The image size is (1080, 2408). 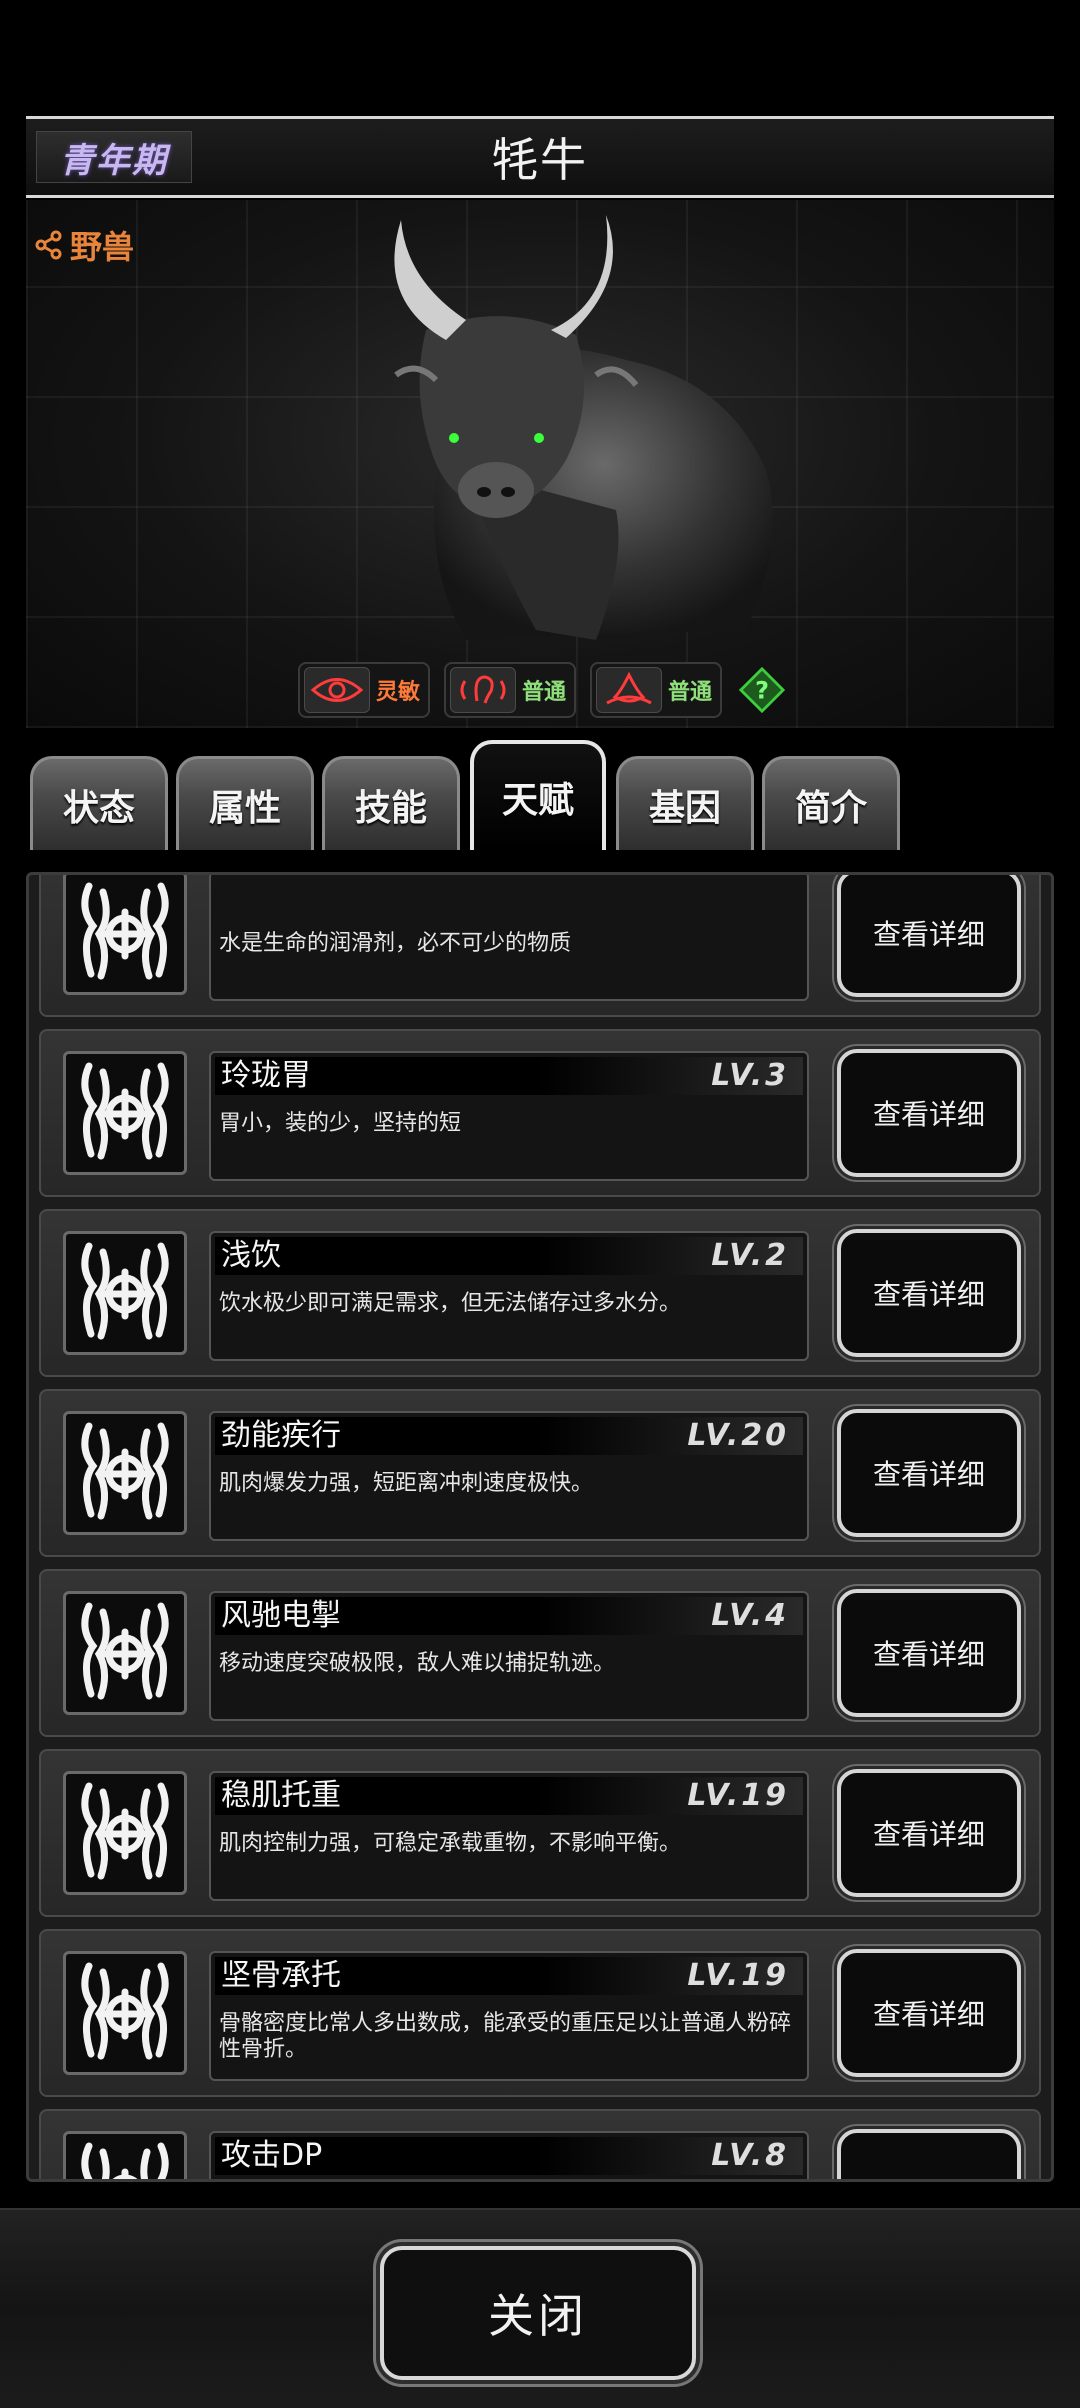 I want to click on talent-name: 风驰电掣, so click(x=281, y=1615).